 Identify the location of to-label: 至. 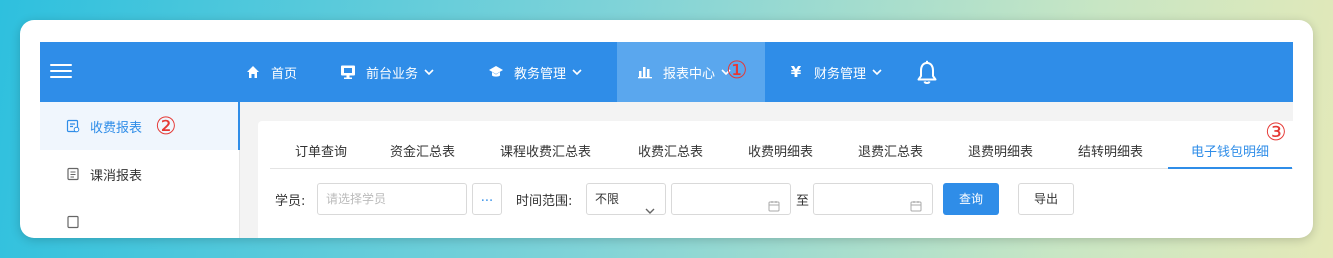
(803, 201).